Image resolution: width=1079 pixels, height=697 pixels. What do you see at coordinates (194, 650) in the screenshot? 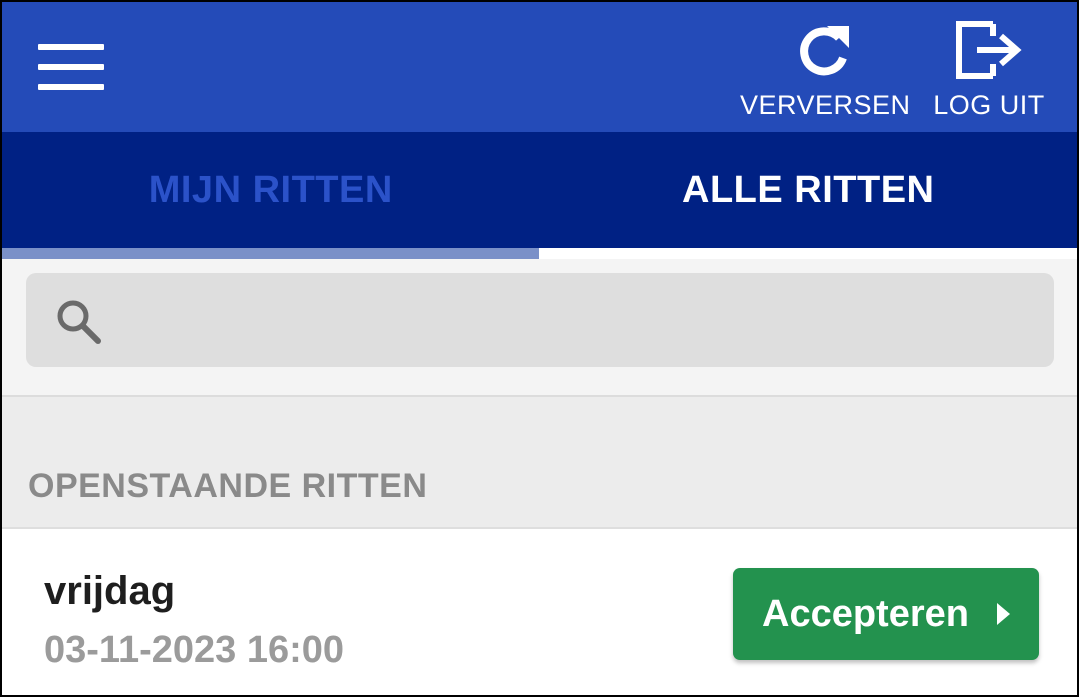
I see `ride-datetime: 03-11-2023 16:00` at bounding box center [194, 650].